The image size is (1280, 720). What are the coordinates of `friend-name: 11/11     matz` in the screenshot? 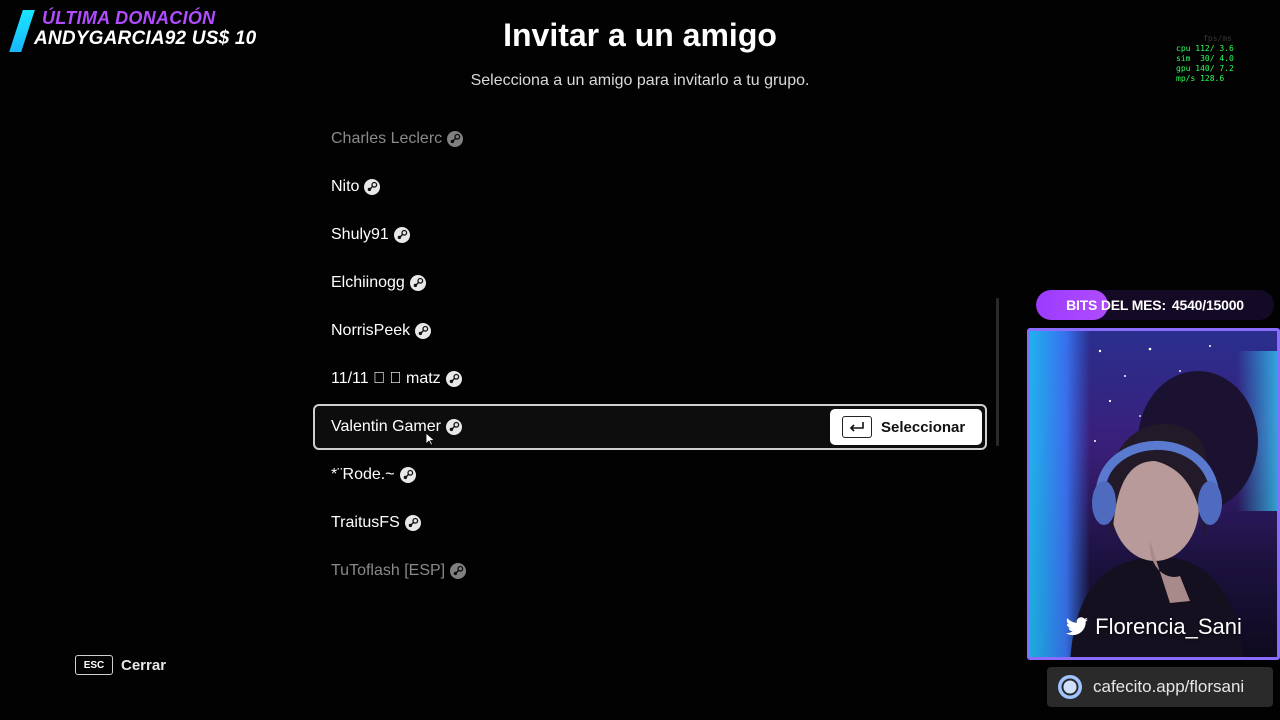 It's located at (386, 378).